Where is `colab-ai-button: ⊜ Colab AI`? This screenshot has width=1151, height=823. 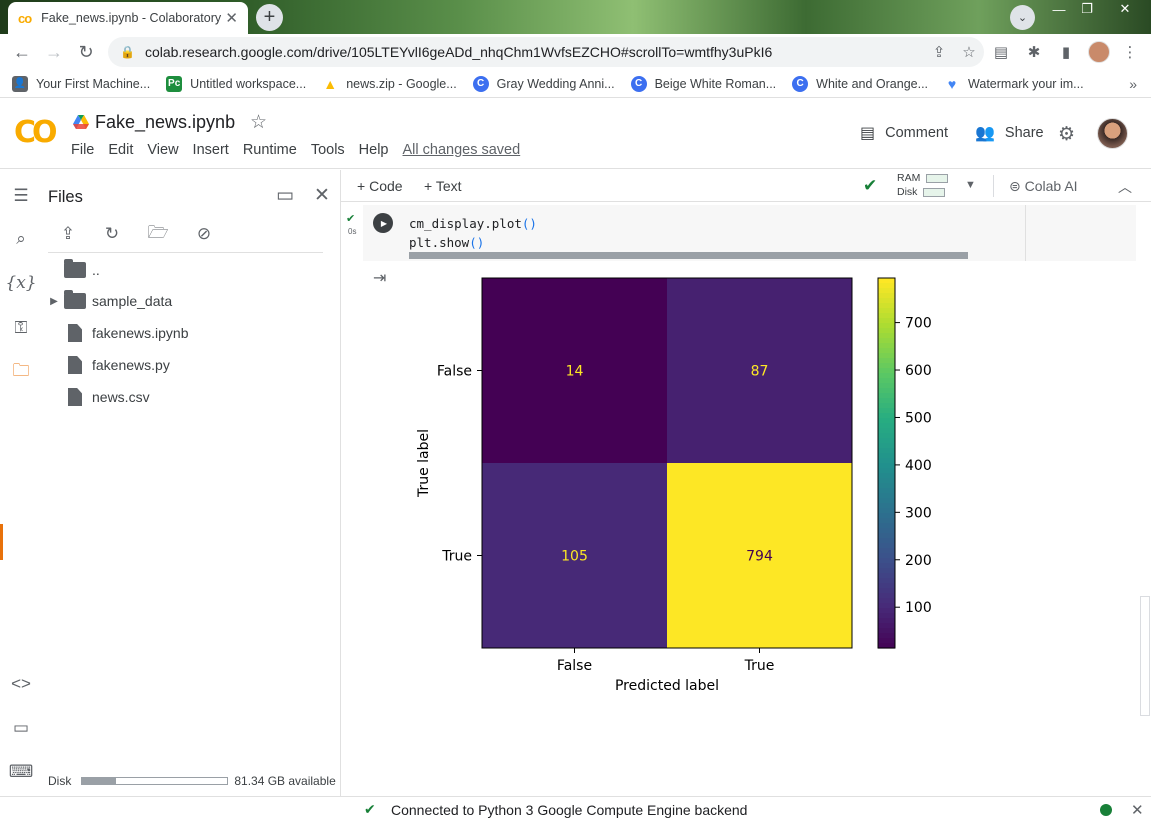 colab-ai-button: ⊜ Colab AI is located at coordinates (1043, 186).